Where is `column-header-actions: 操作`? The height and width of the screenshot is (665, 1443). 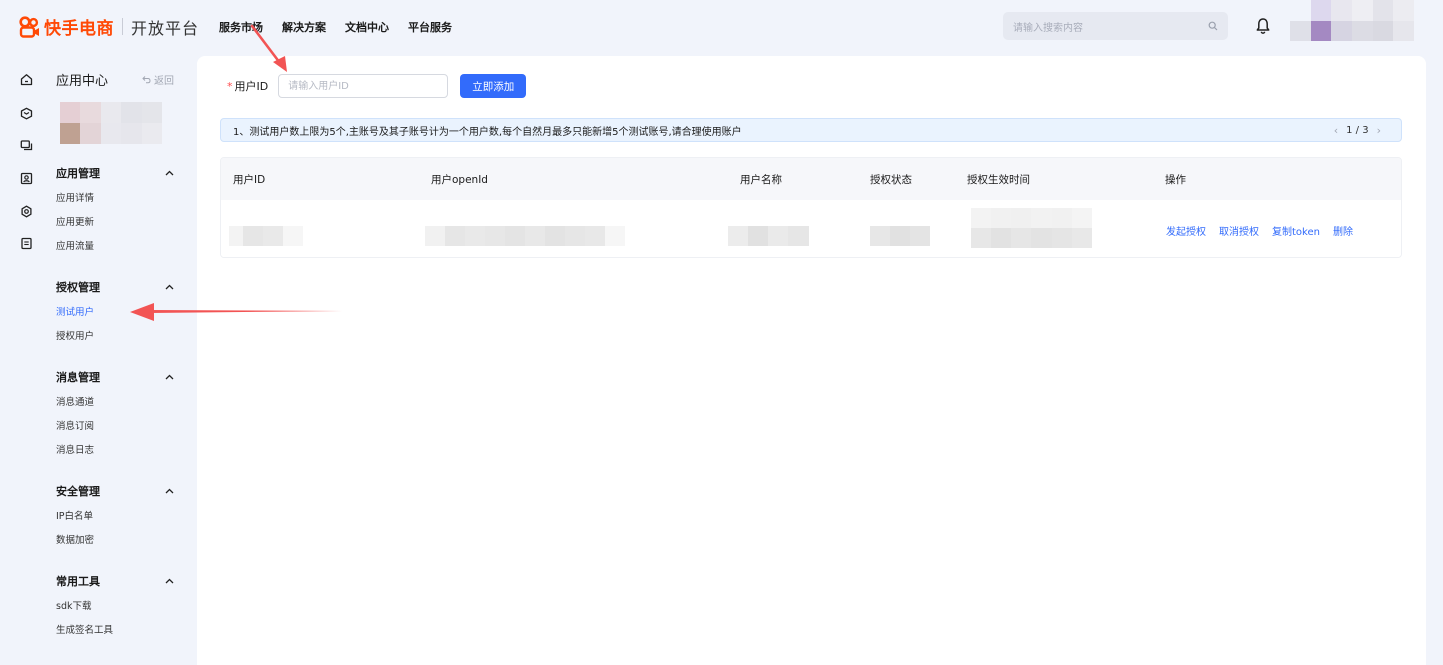
column-header-actions: 操作 is located at coordinates (1175, 180).